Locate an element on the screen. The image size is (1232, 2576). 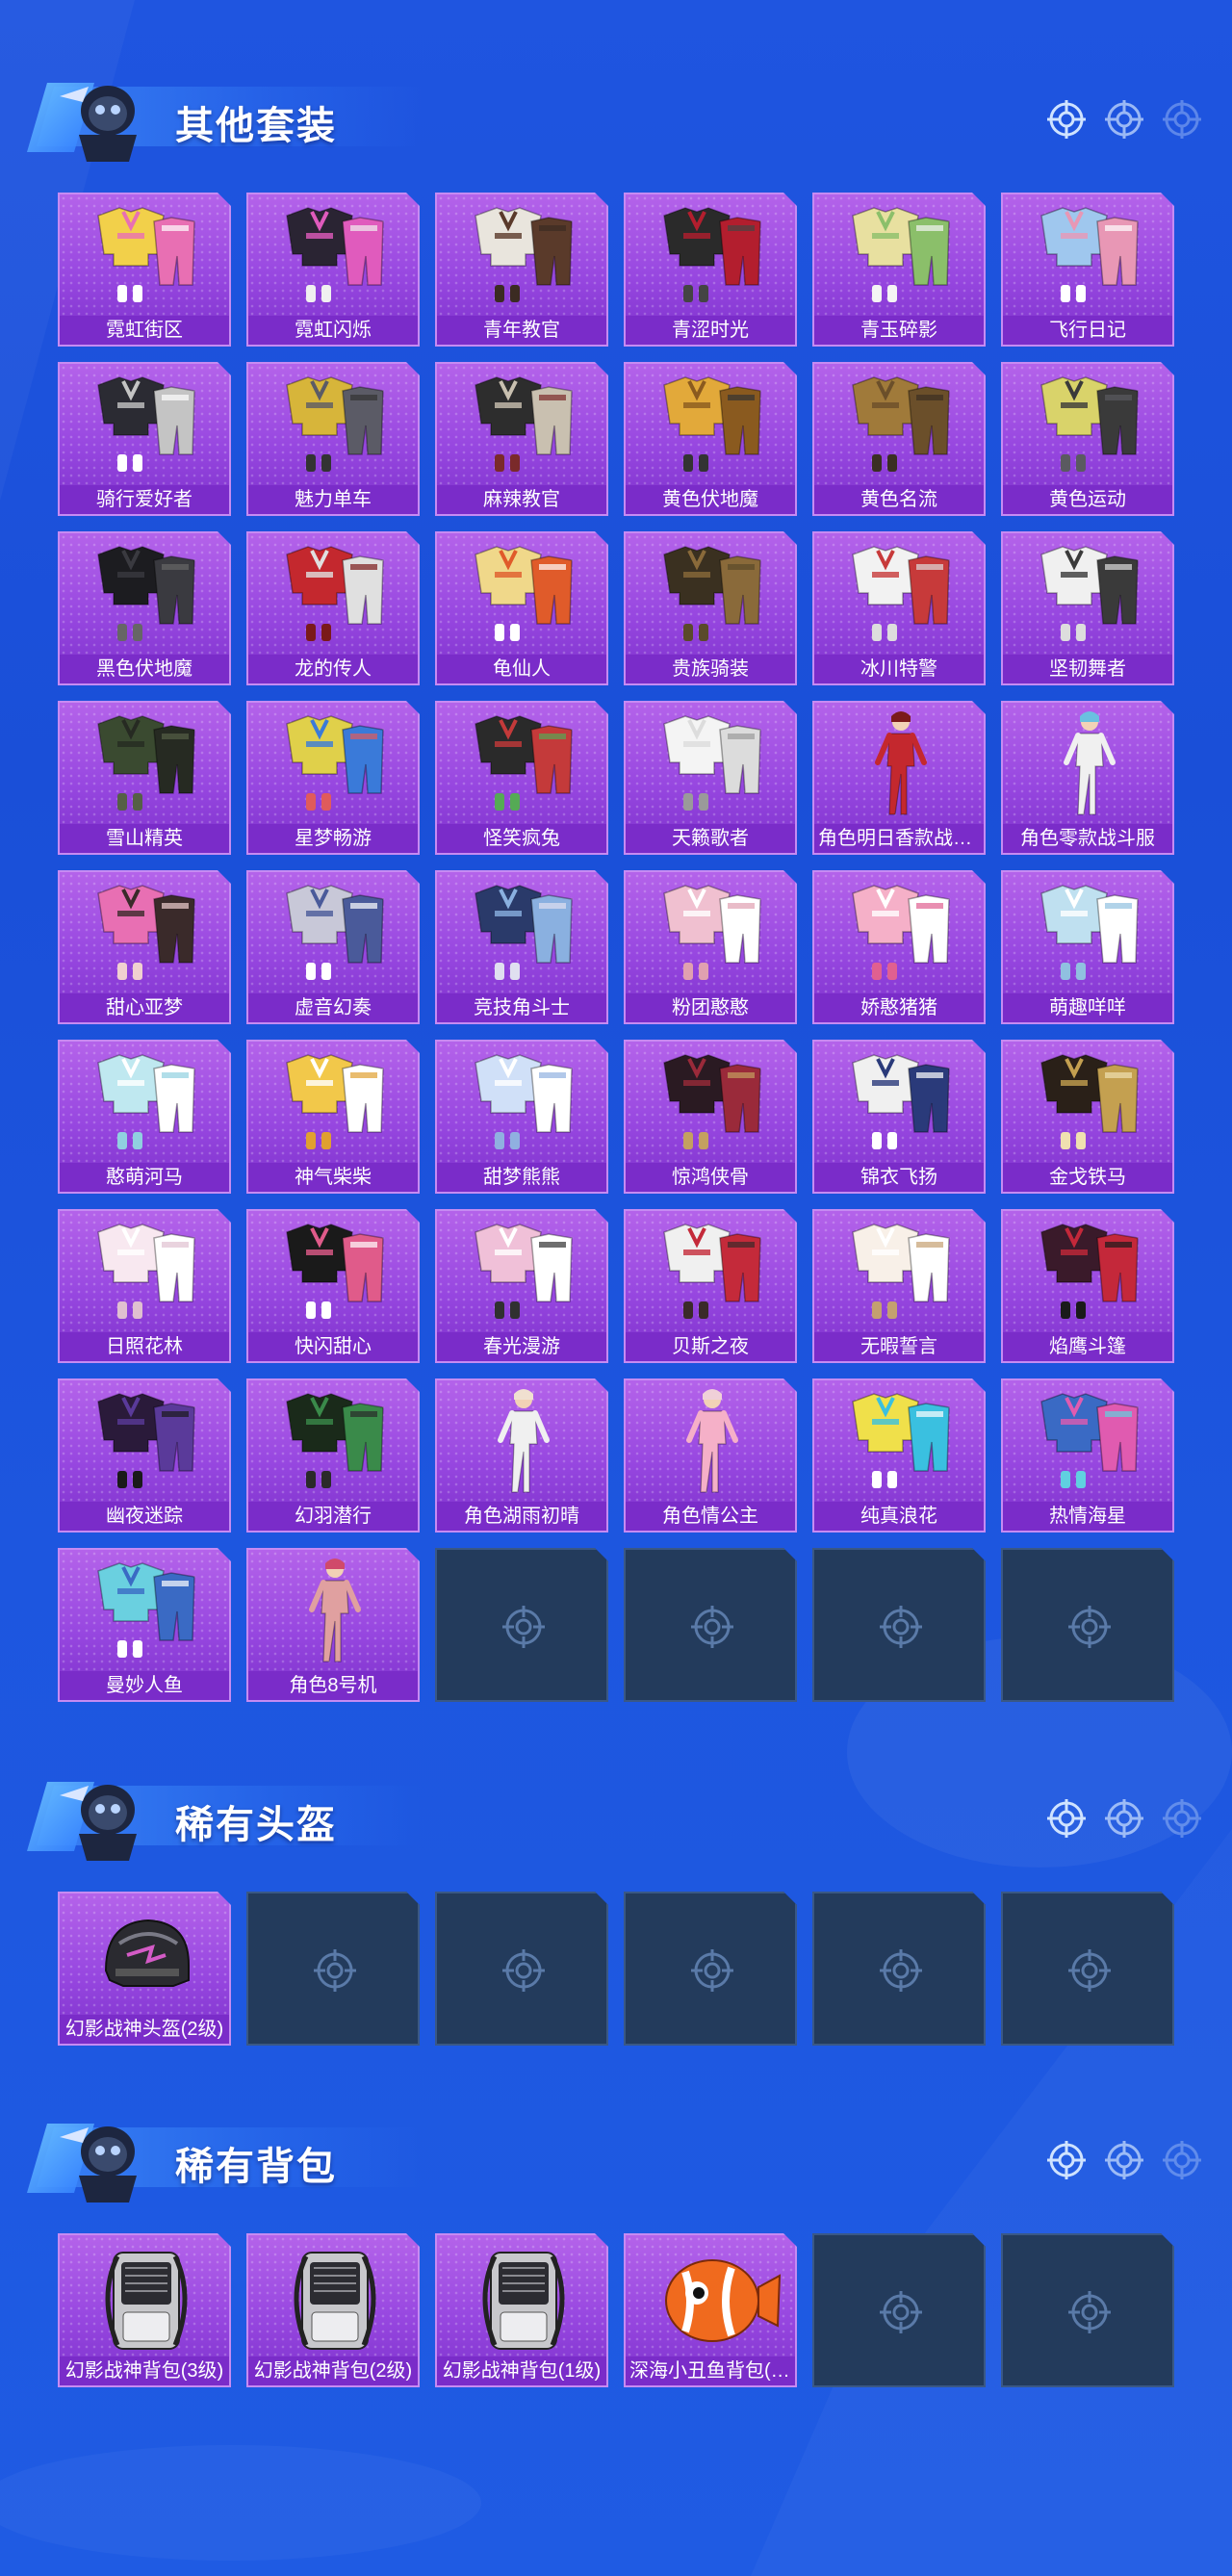
item-card: 竞技角斗士 is located at coordinates (521, 947).